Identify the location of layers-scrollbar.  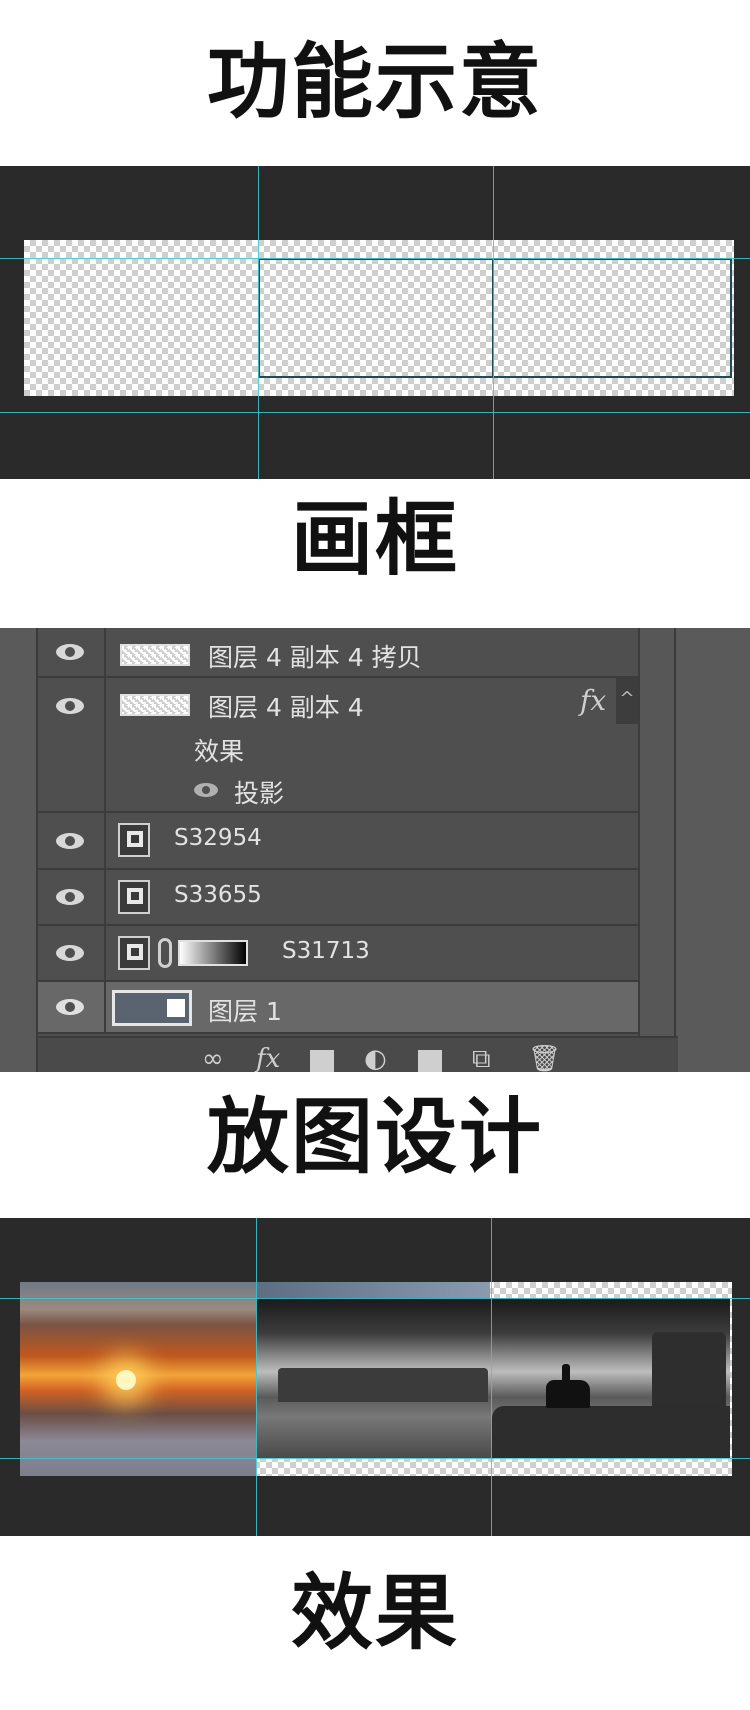
(656, 833).